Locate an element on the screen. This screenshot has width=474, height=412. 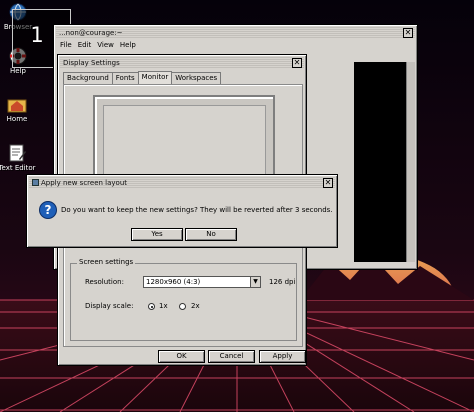
chevron-down-icon: ▼ is located at coordinates (255, 282).